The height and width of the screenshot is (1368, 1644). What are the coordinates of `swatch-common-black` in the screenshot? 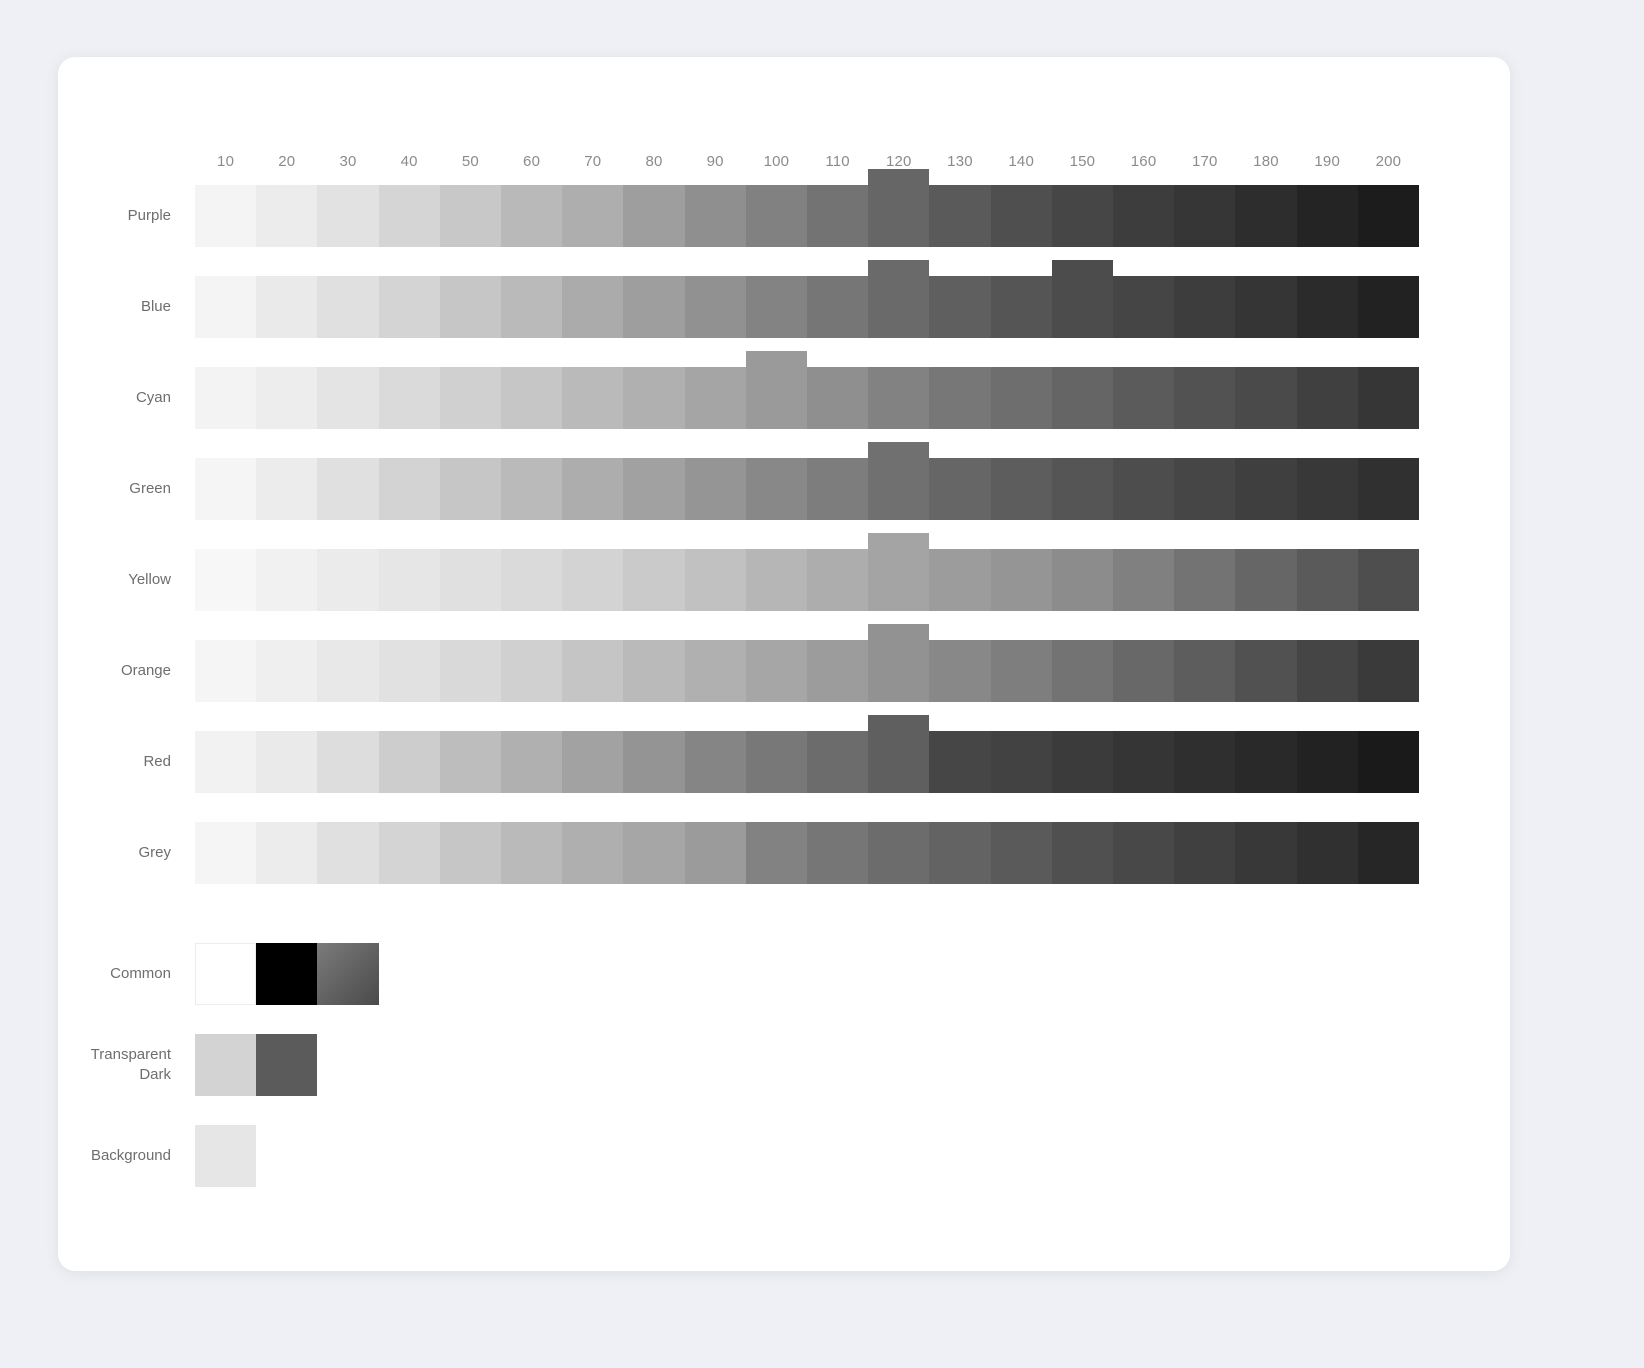 It's located at (287, 974).